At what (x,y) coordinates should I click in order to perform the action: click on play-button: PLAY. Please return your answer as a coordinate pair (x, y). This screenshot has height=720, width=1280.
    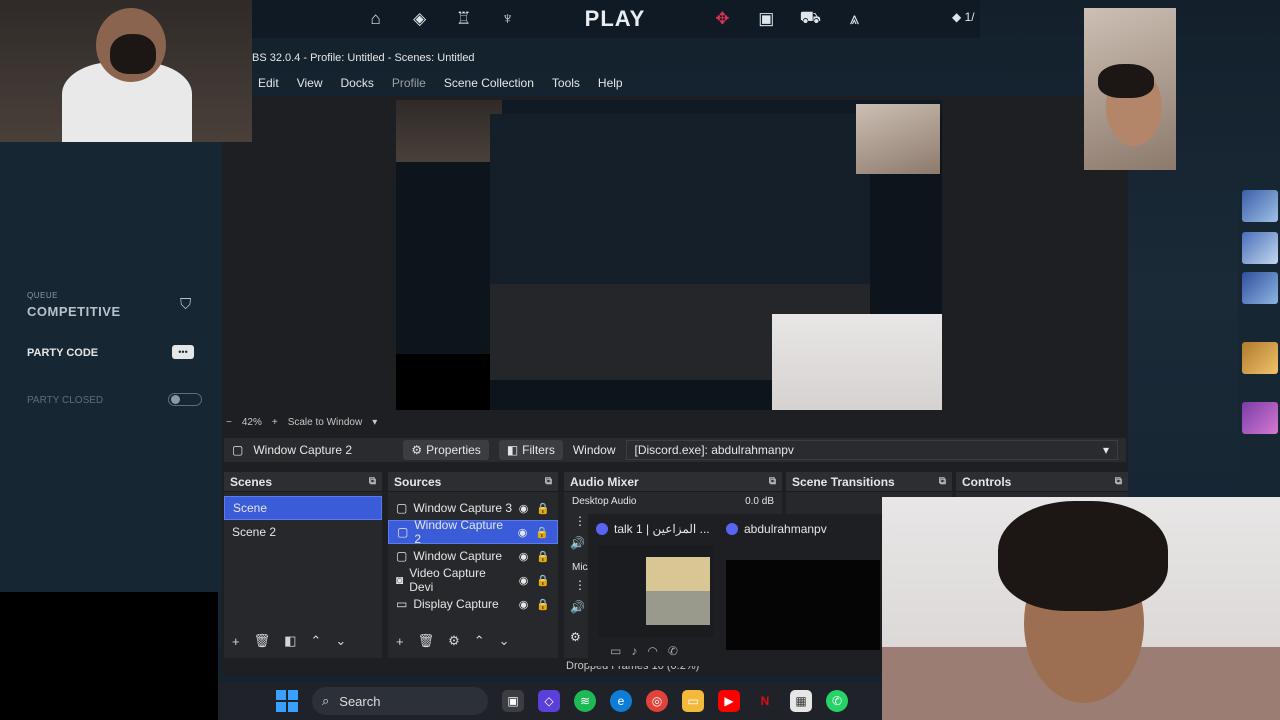
    Looking at the image, I should click on (615, 19).